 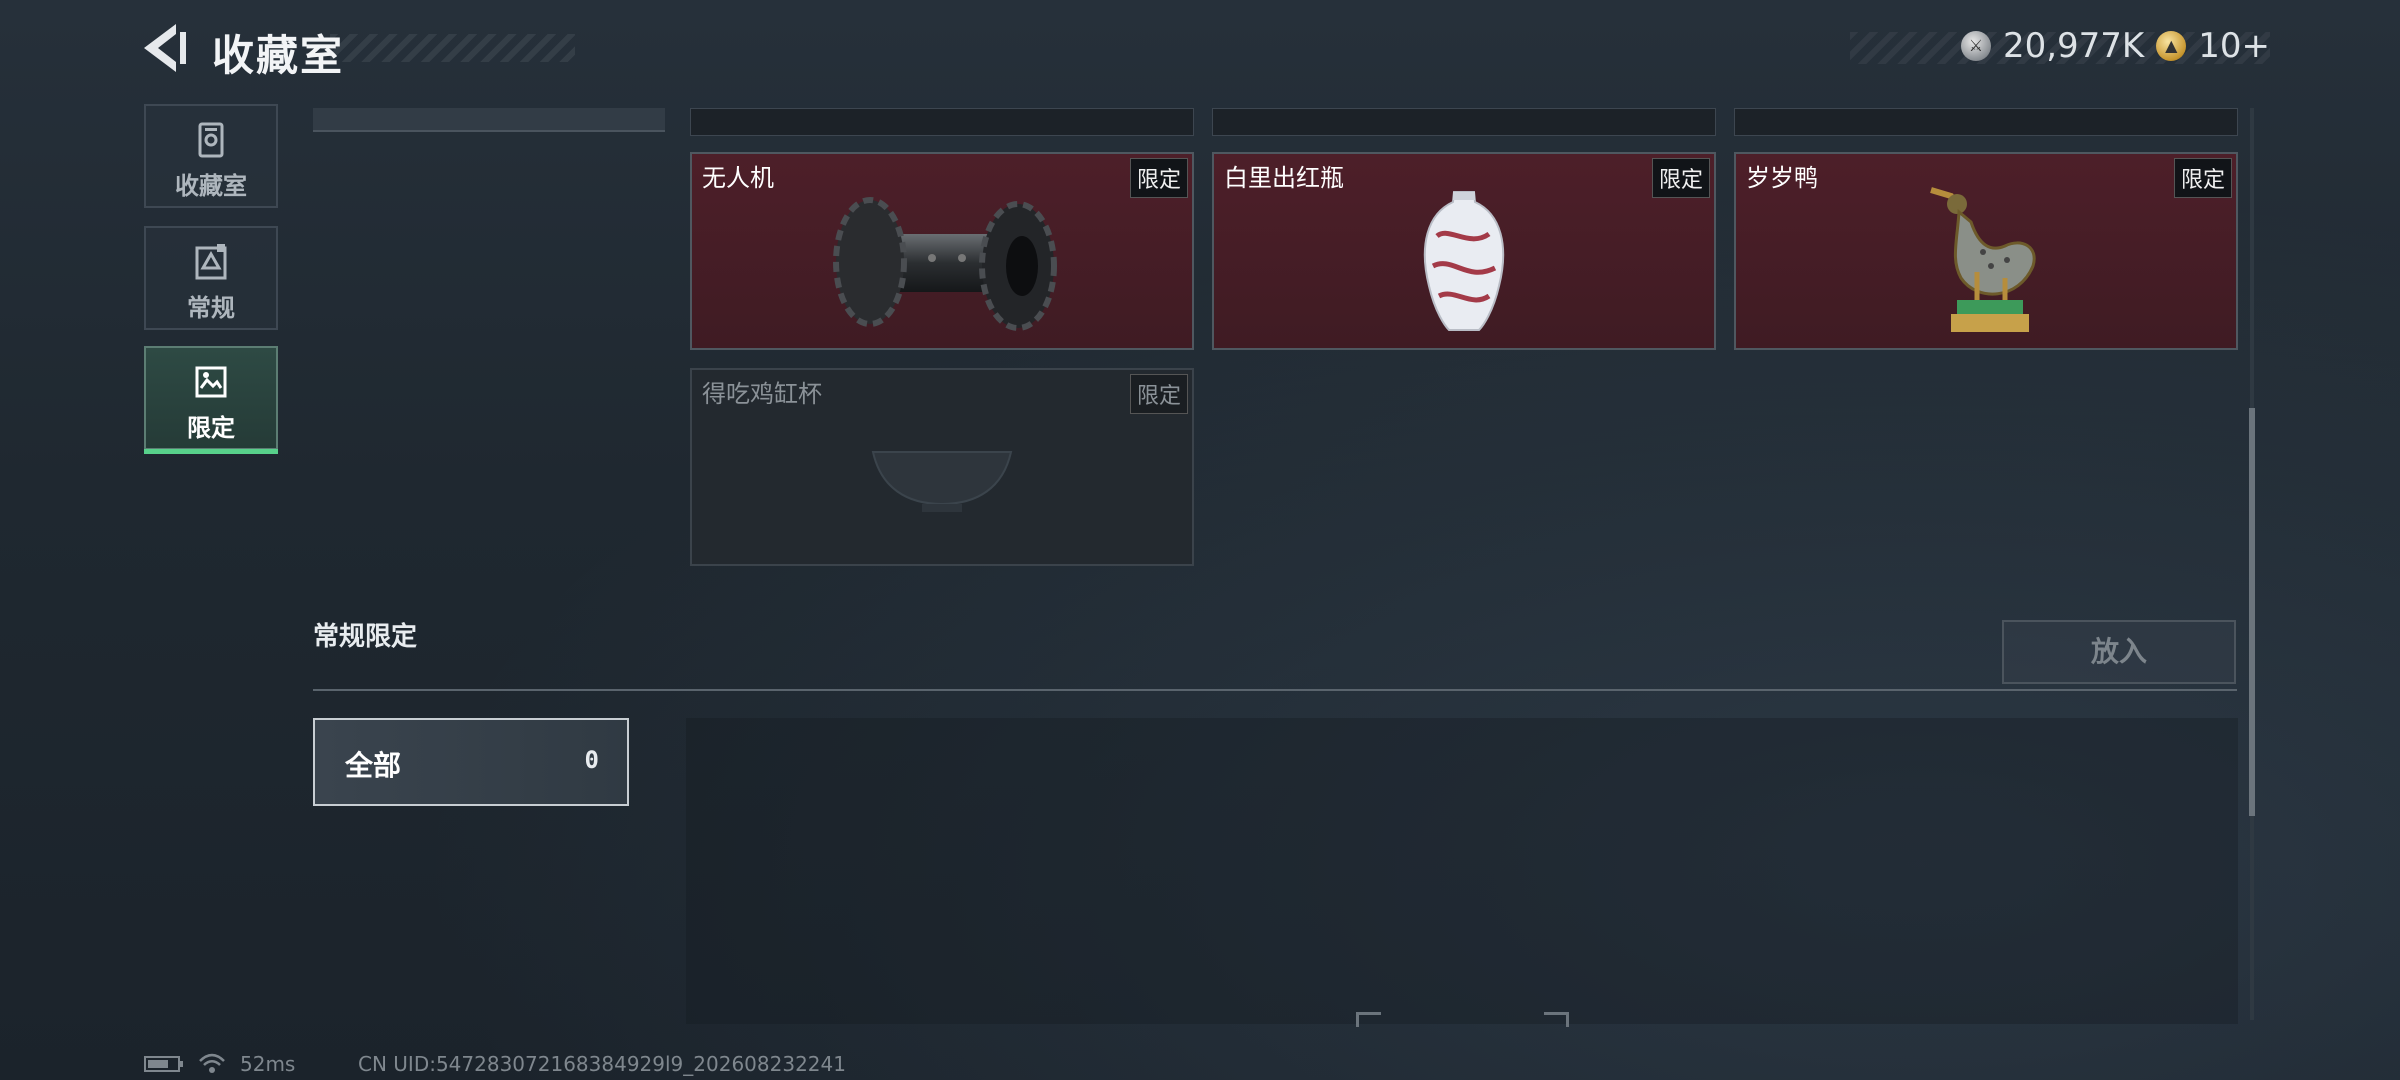 I want to click on currency-bar: ⚔ 20,977K ▲ 10+, so click(x=2115, y=46).